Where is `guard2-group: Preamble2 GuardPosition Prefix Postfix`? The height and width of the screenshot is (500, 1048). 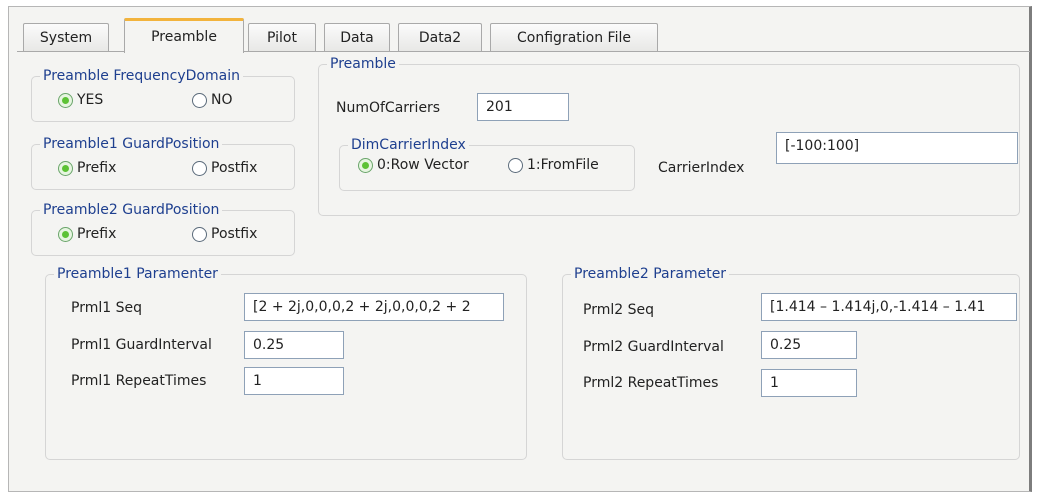
guard2-group: Preamble2 GuardPosition Prefix Postfix is located at coordinates (163, 228).